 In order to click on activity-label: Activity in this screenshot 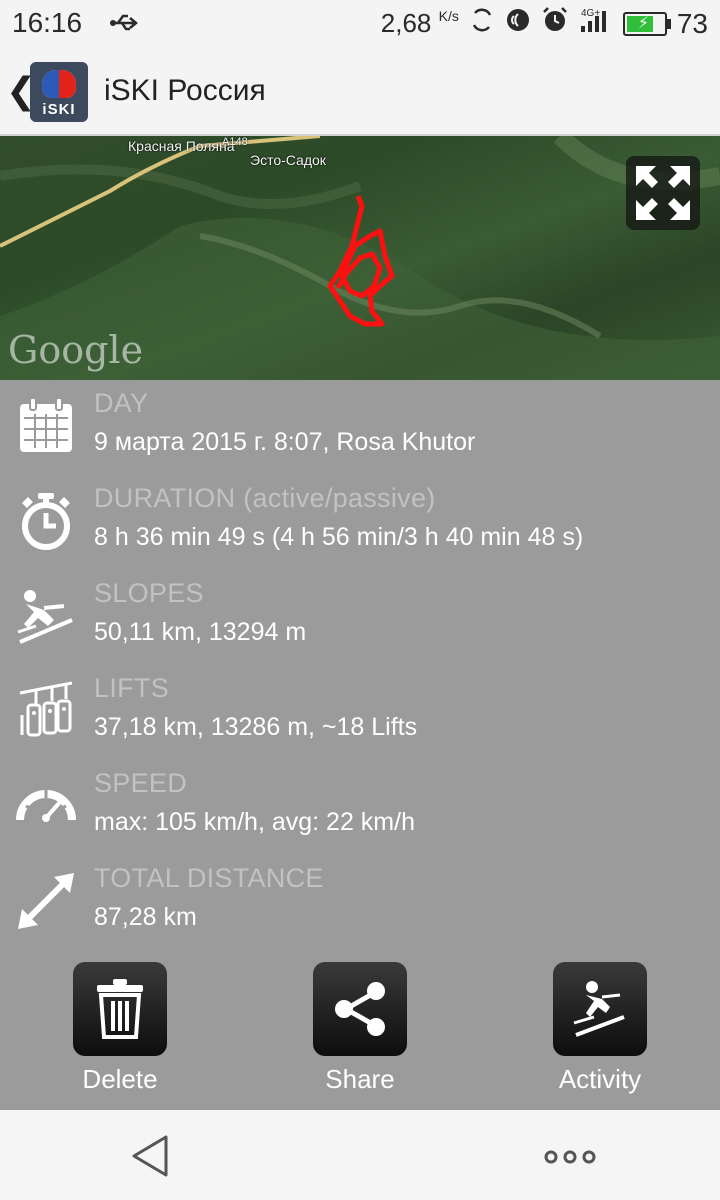, I will do `click(600, 1079)`.